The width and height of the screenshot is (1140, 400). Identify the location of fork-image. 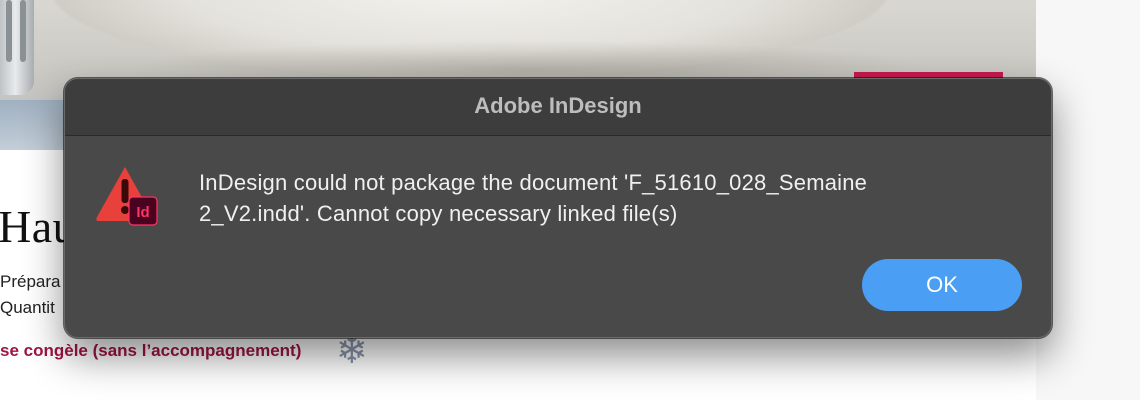
(17, 47).